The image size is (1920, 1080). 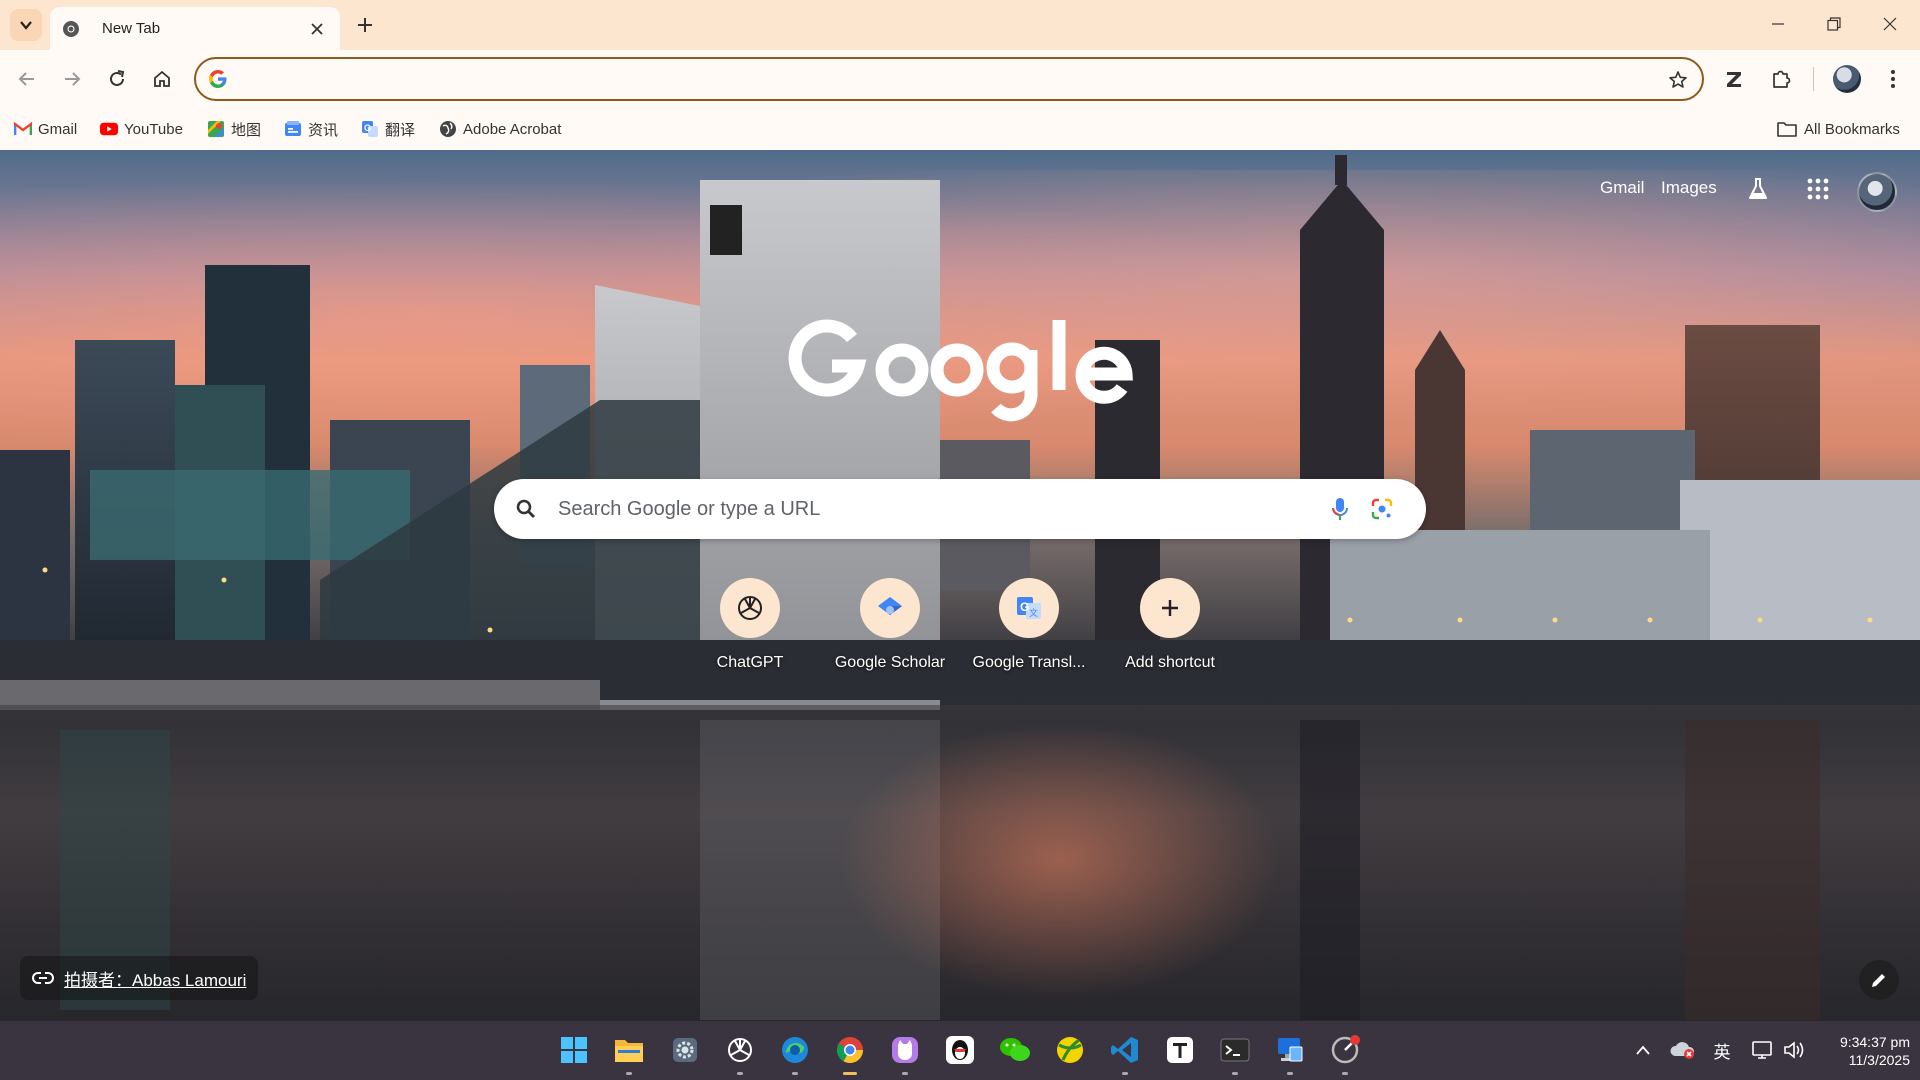 I want to click on taskbar: 英 9:34:37 pm 11/3/2025, so click(x=960, y=1050).